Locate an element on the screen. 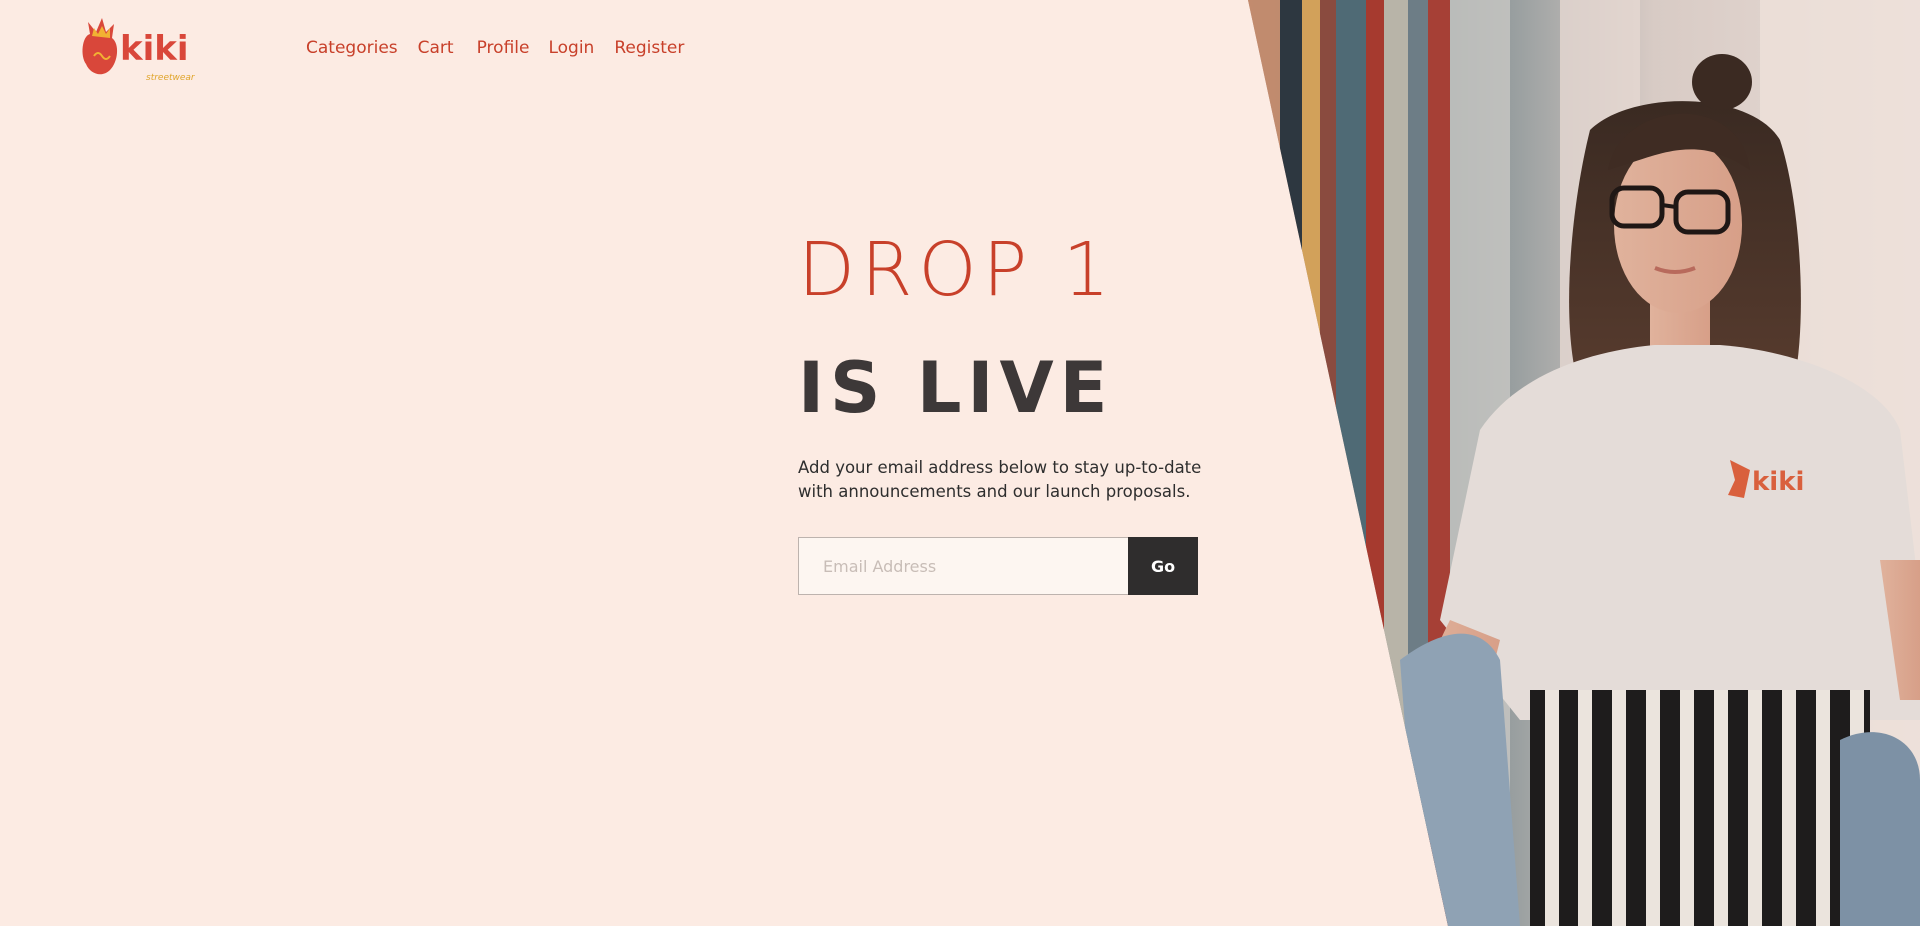 Image resolution: width=1920 pixels, height=926 pixels. hero-headline-live: IS LIVE is located at coordinates (956, 388).